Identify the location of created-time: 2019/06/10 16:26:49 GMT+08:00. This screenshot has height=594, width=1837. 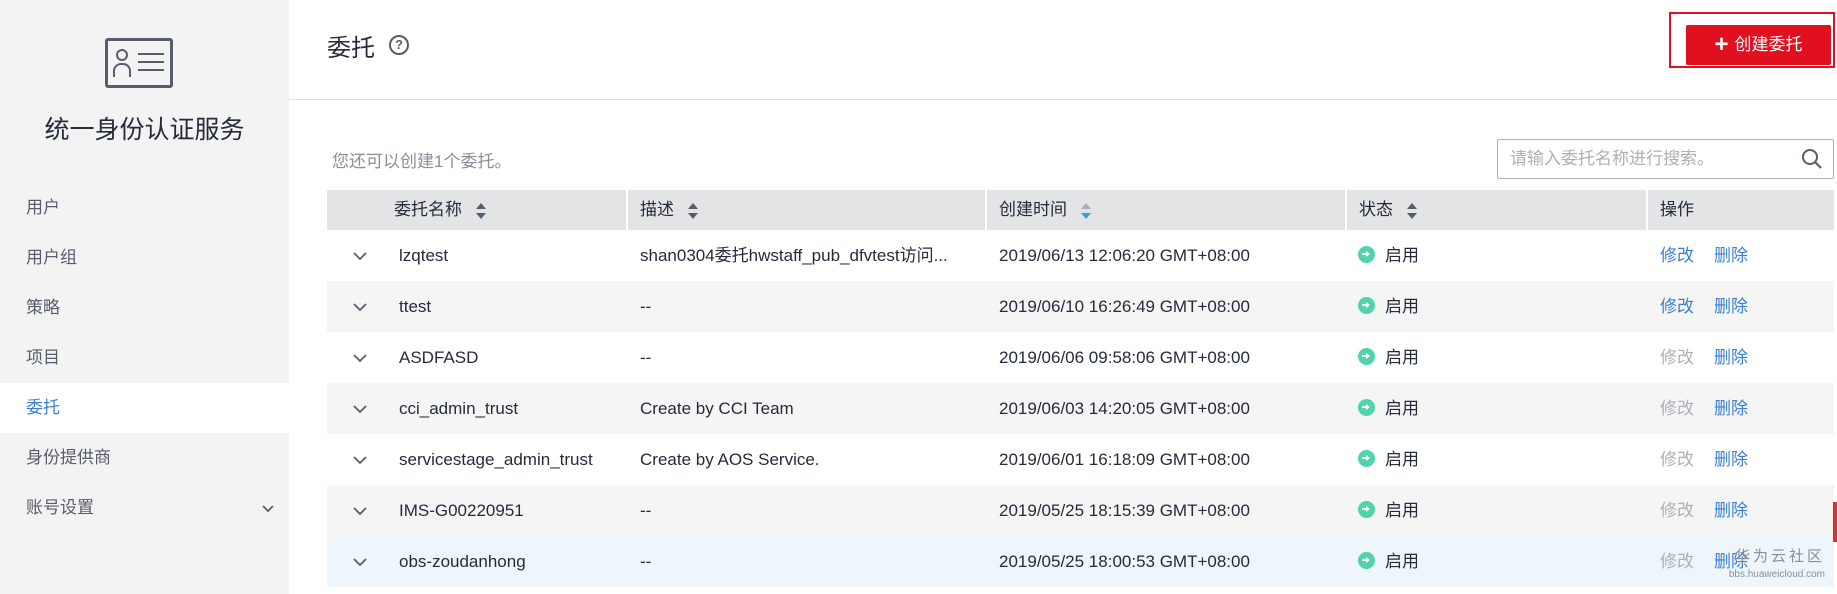
(1124, 306).